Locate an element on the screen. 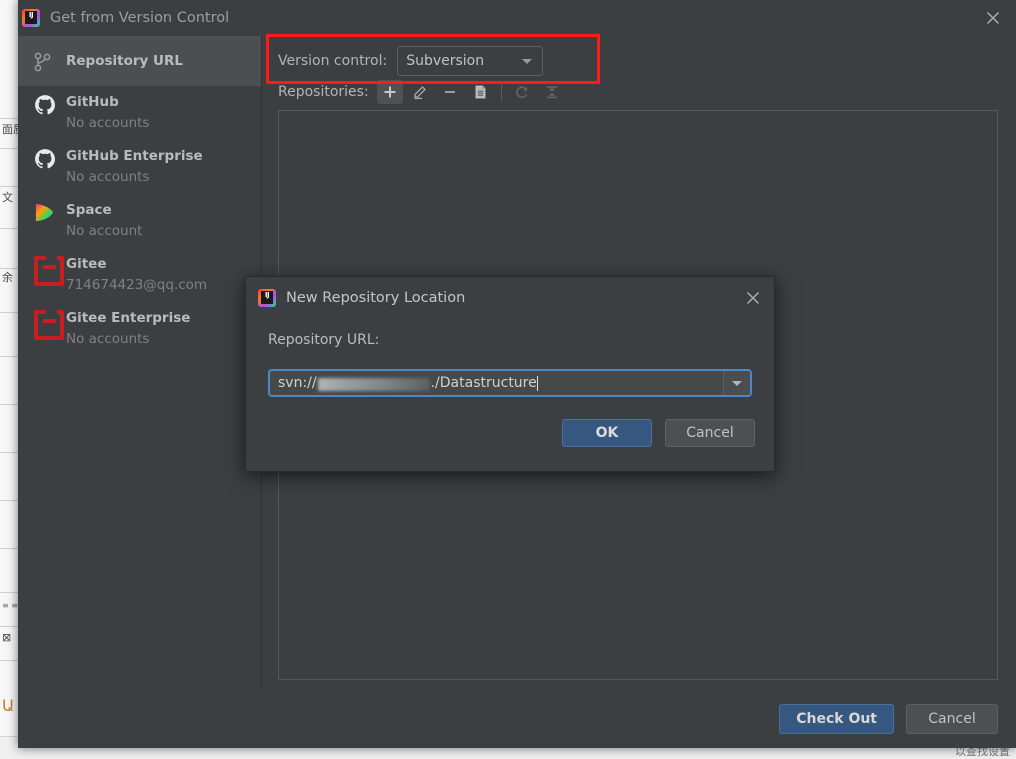 The width and height of the screenshot is (1016, 759). sidebar-item-github: GitHub No accounts is located at coordinates (139, 113).